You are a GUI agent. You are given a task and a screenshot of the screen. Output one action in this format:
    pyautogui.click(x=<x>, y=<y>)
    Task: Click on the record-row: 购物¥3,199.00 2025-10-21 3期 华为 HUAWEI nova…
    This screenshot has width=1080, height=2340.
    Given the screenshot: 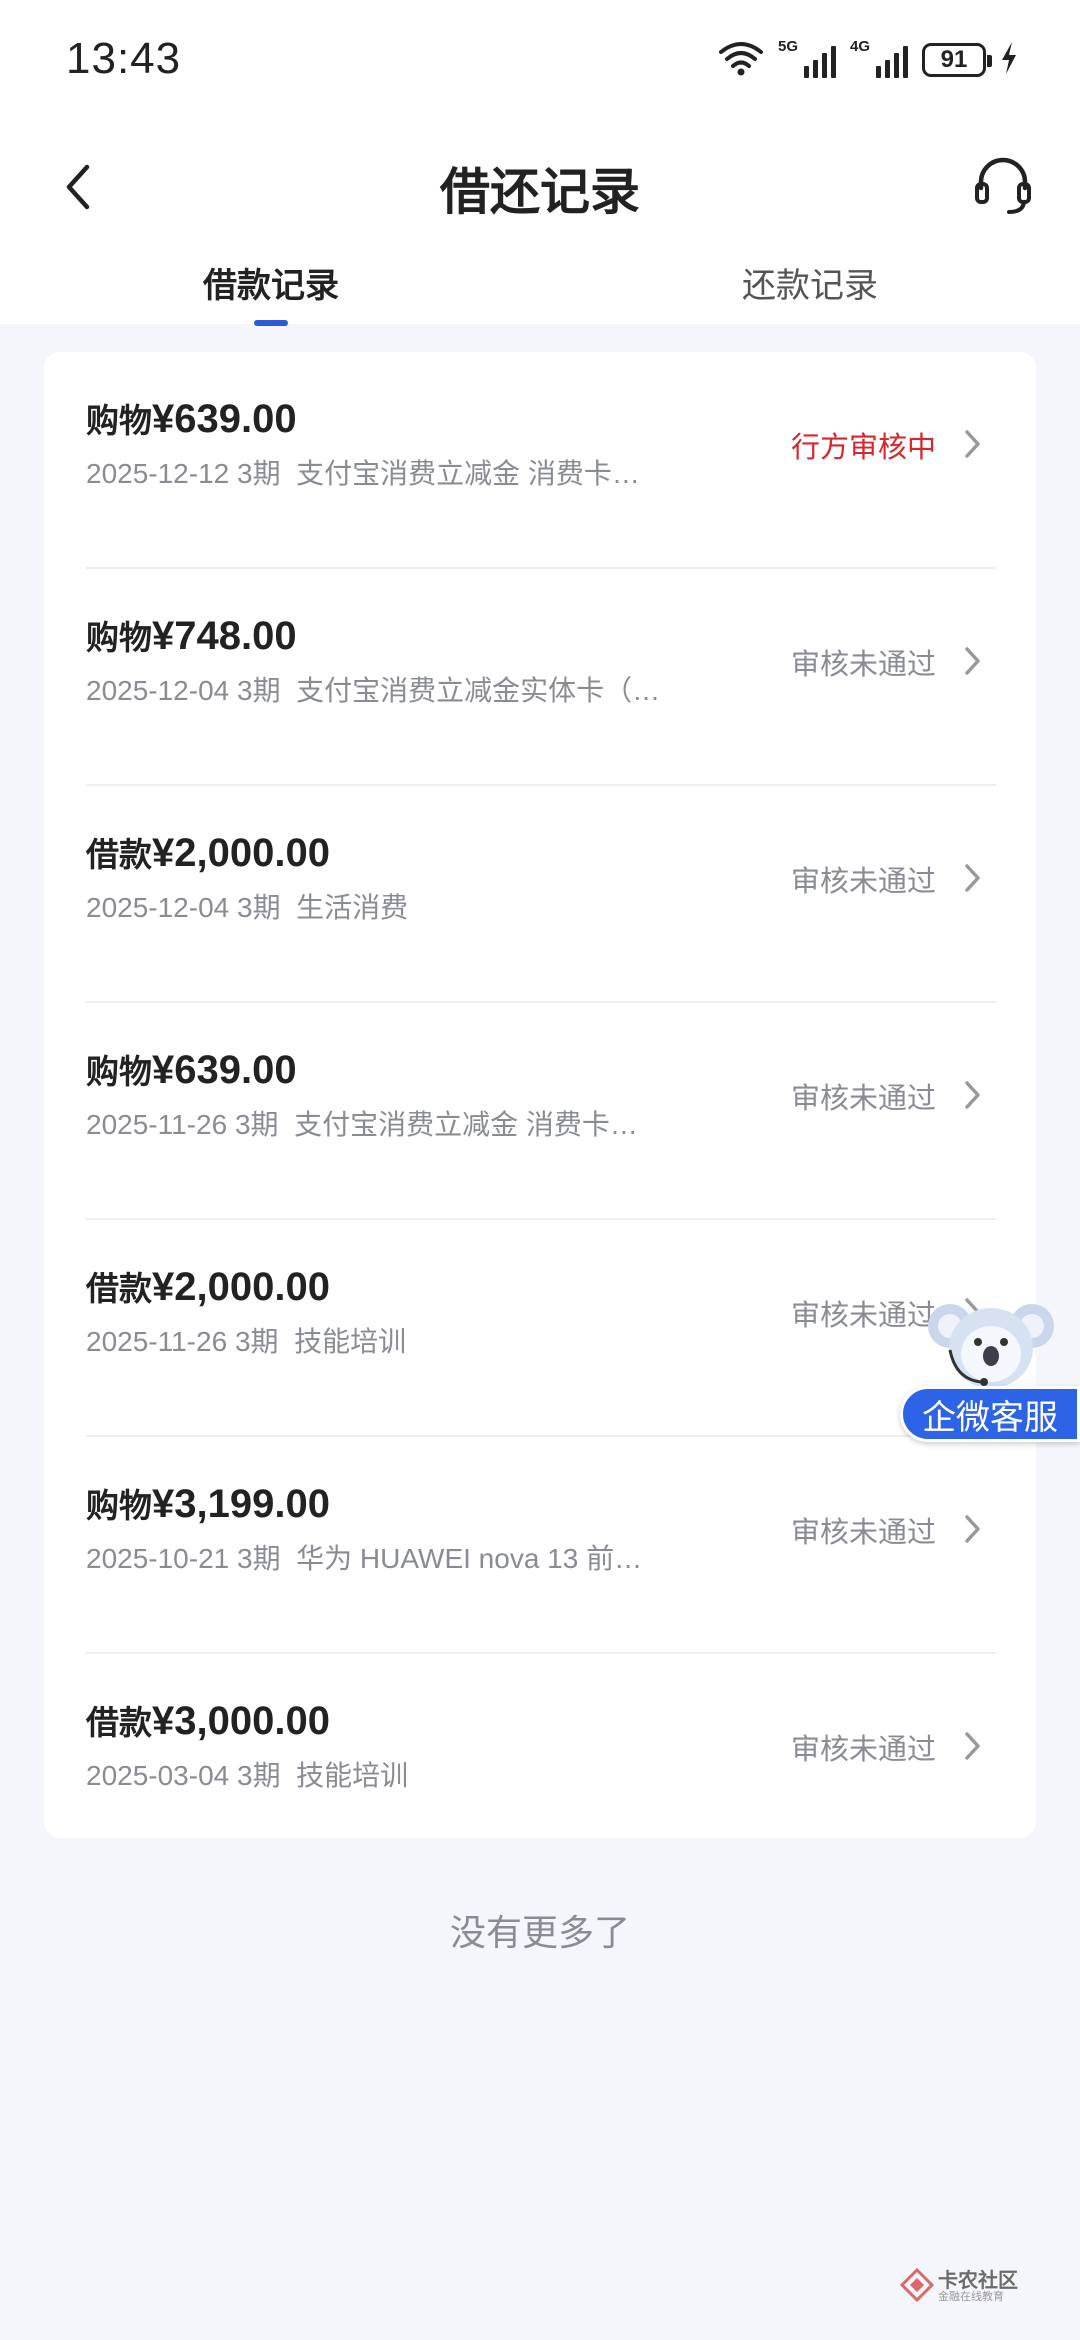 What is the action you would take?
    pyautogui.click(x=541, y=1545)
    